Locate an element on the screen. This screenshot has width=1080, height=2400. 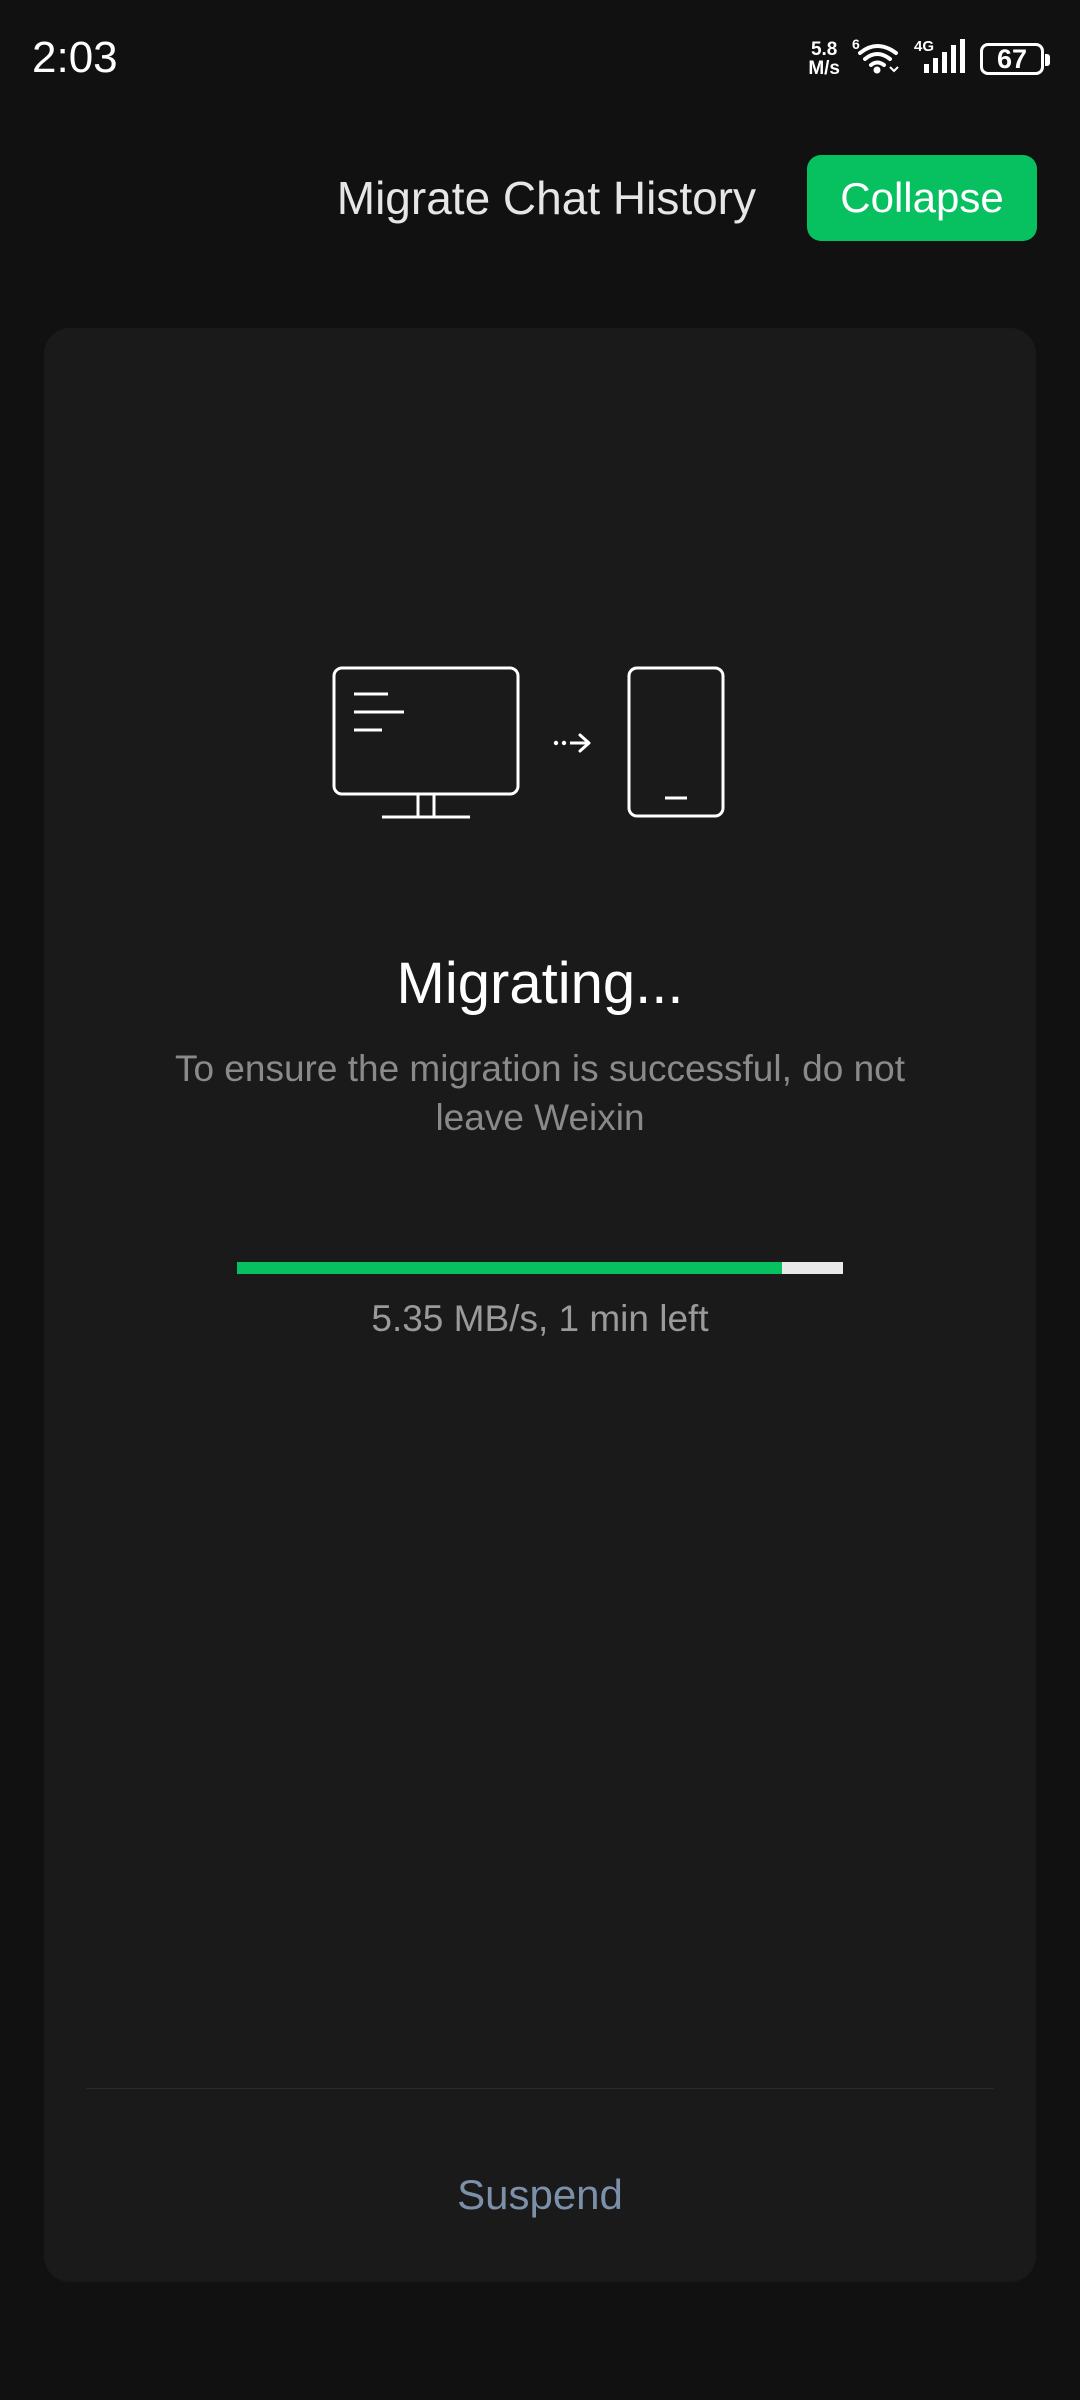
network-speed-unit: M/s is located at coordinates (824, 68).